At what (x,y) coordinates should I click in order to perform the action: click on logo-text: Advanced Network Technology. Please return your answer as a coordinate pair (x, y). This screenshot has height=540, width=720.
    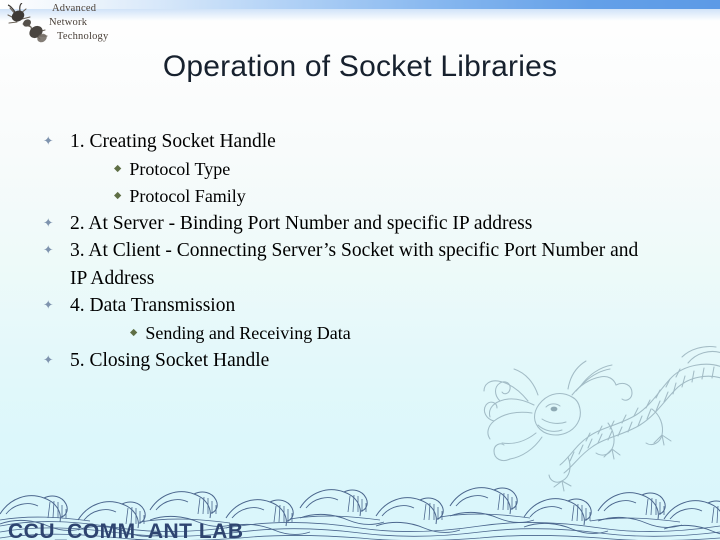
    Looking at the image, I should click on (85, 24).